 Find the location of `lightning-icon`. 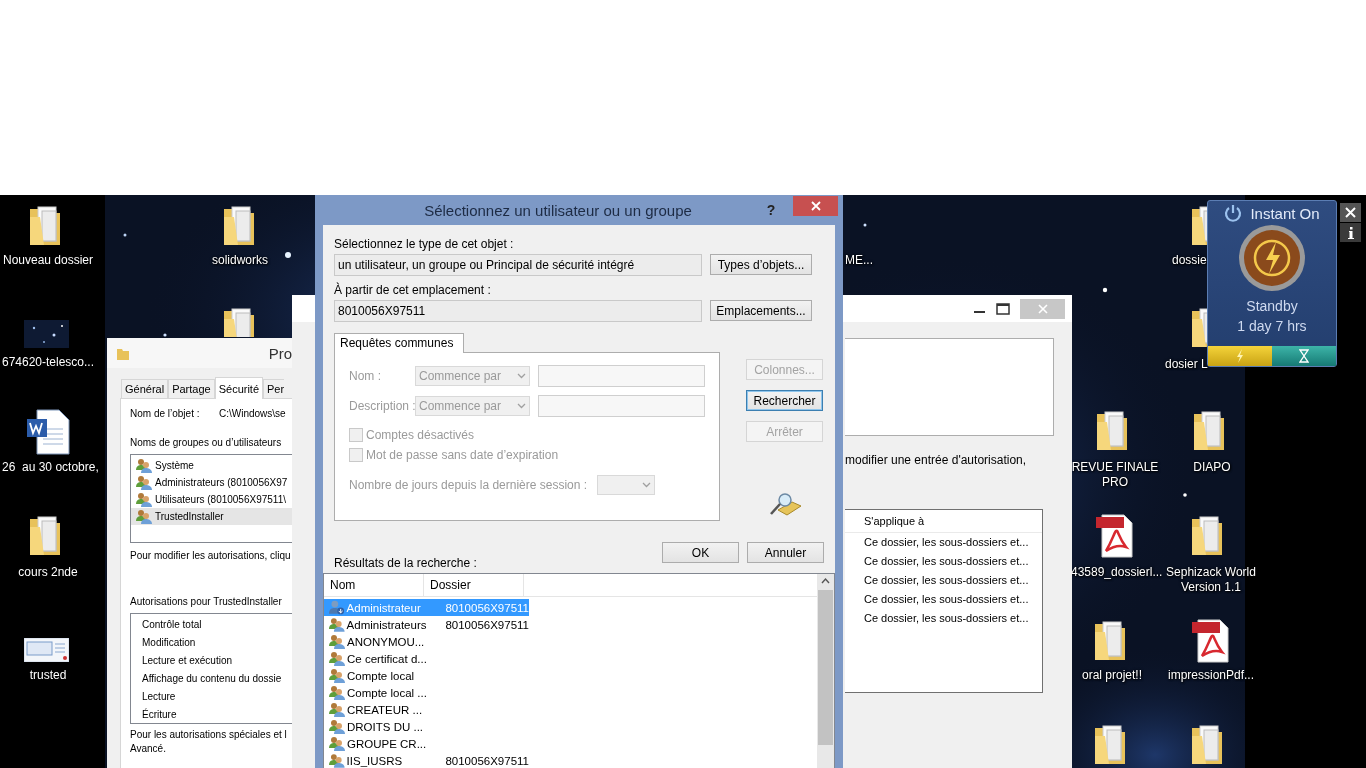

lightning-icon is located at coordinates (1240, 356).